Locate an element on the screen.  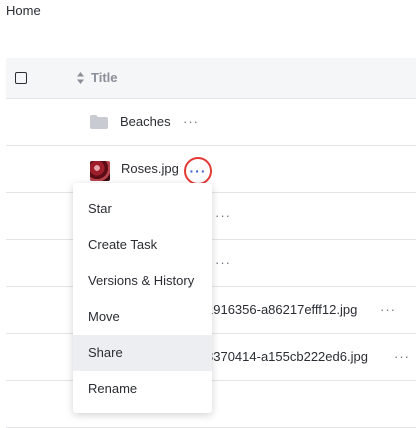
row-name: Beaches is located at coordinates (145, 121).